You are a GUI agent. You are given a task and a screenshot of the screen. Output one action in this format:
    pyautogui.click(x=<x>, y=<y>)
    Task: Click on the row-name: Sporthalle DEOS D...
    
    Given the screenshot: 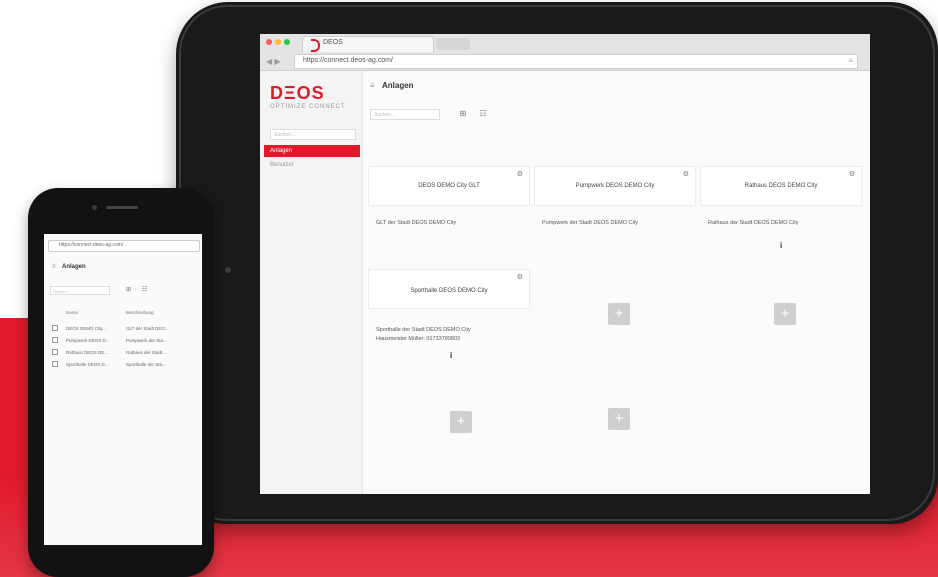 What is the action you would take?
    pyautogui.click(x=87, y=364)
    